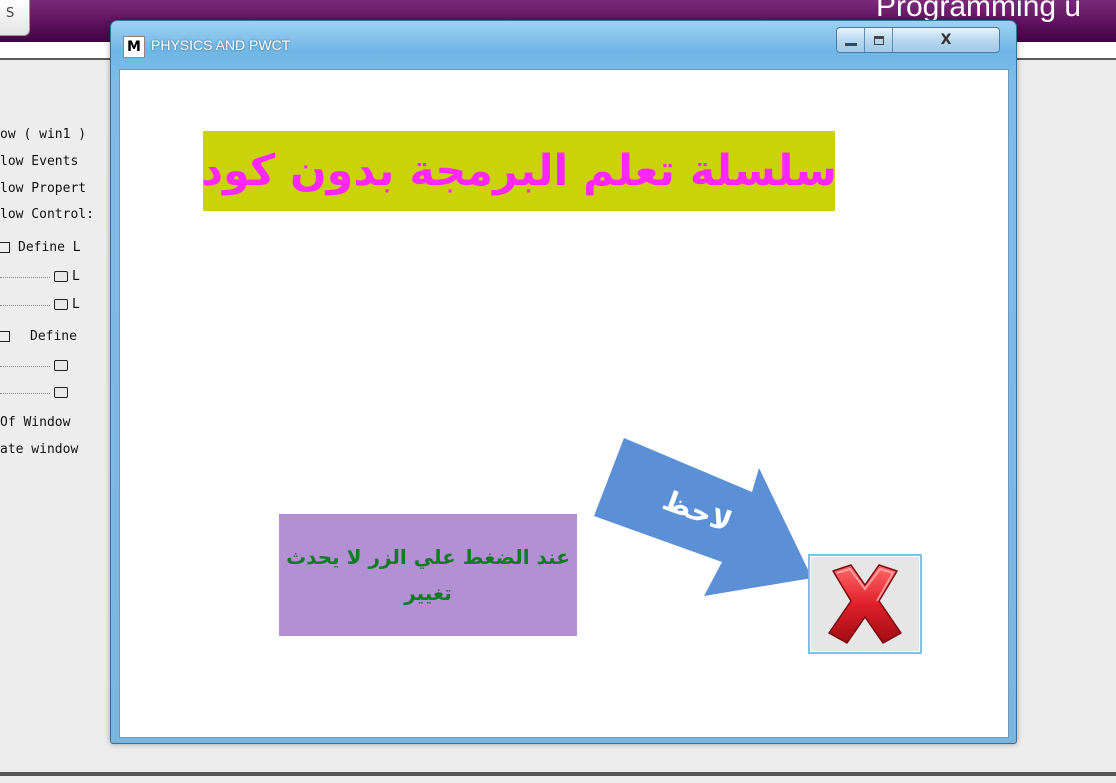  I want to click on callout-arrow: لاحظ, so click(703, 517).